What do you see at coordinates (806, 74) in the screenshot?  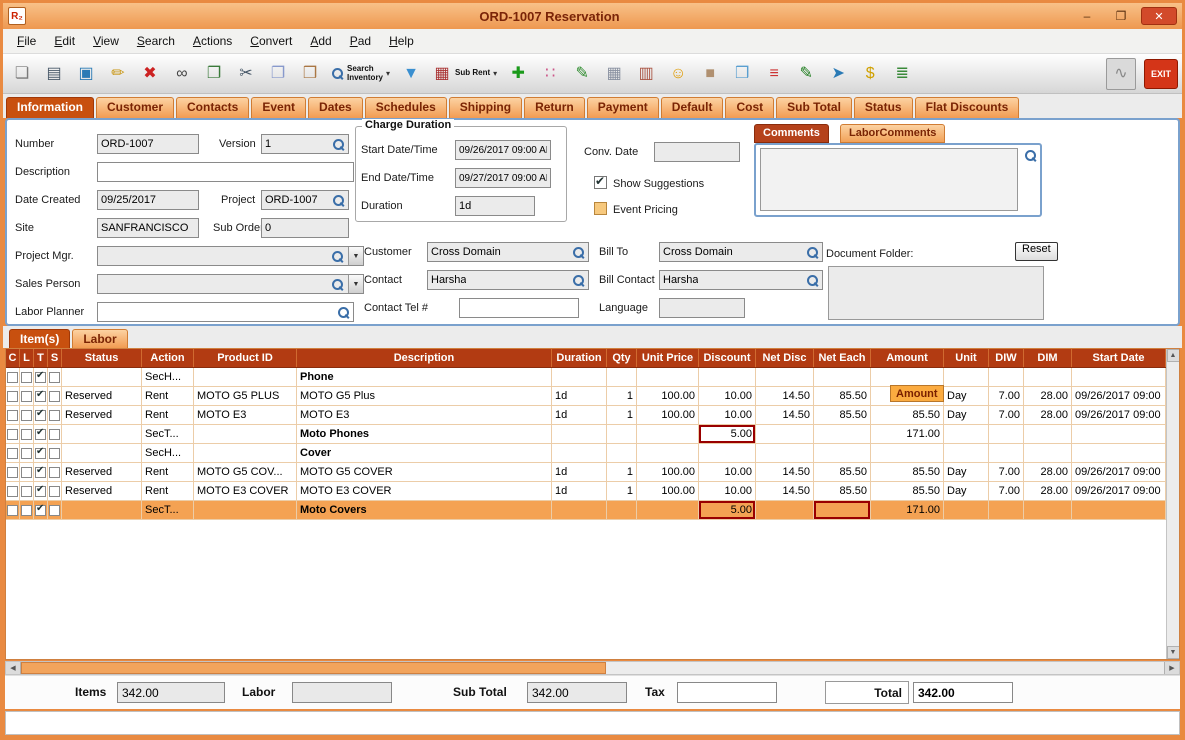 I see `sheet-edit-icon: ✎` at bounding box center [806, 74].